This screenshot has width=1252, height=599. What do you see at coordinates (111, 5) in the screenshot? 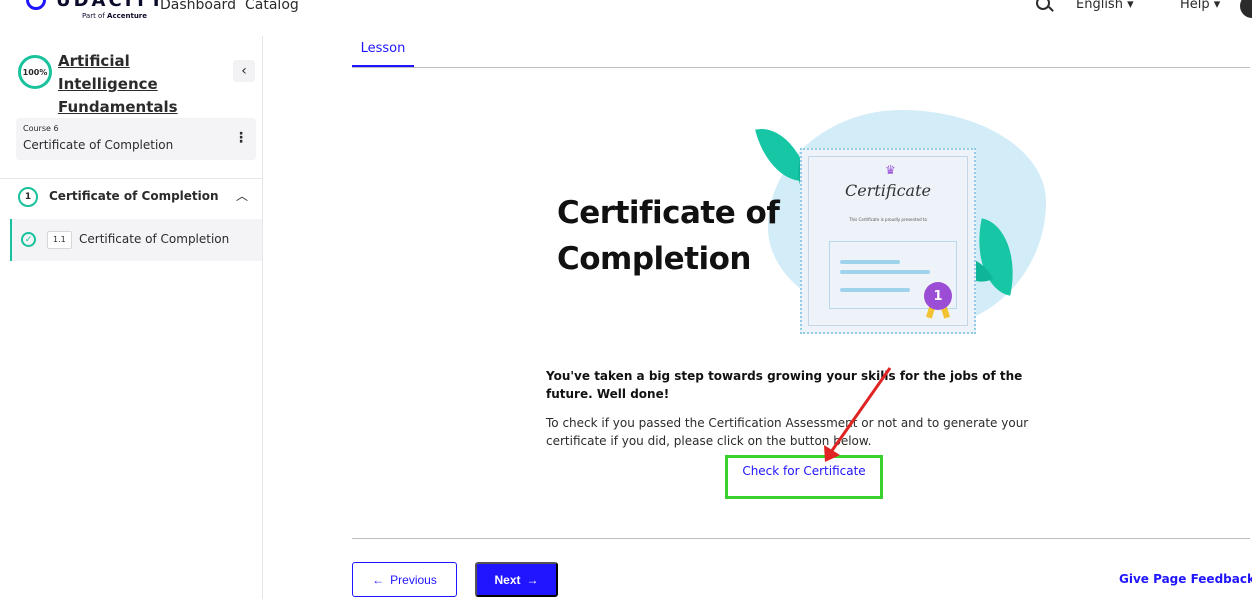
I see `logo-wordmark: UDACITY` at bounding box center [111, 5].